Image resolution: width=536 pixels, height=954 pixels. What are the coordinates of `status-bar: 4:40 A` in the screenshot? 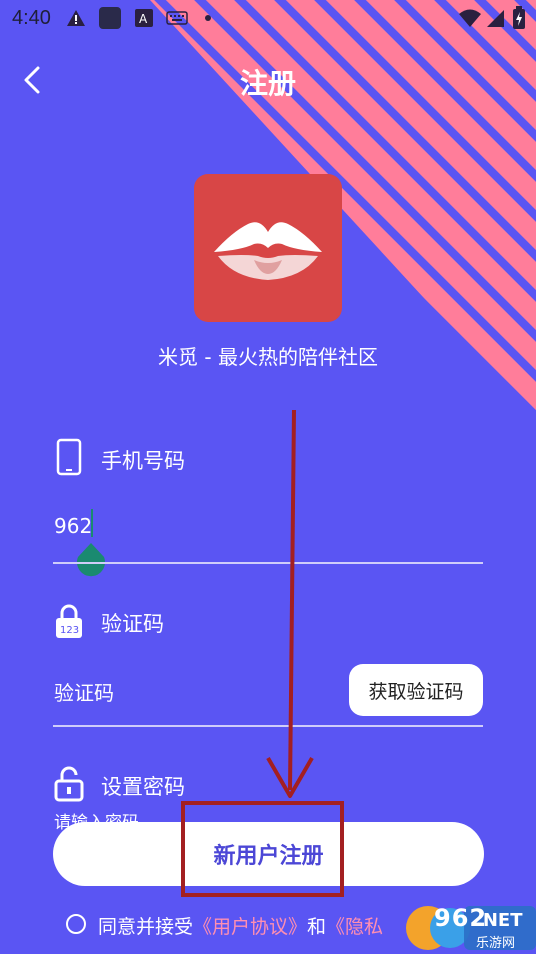 It's located at (268, 18).